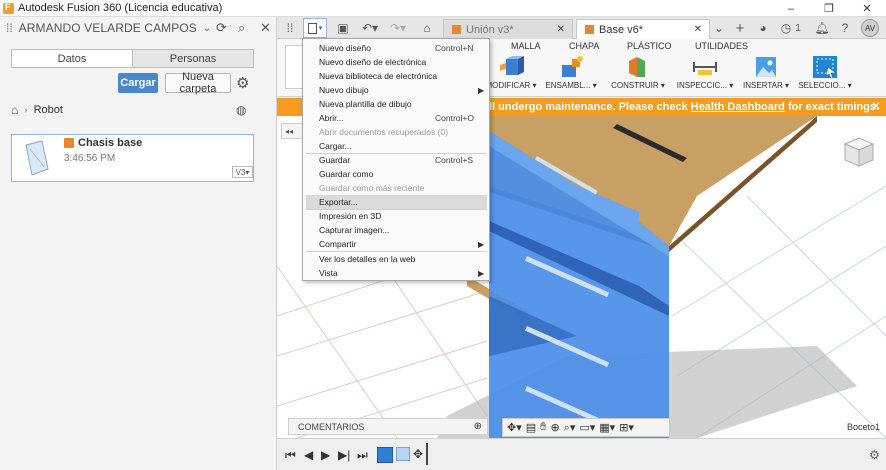  What do you see at coordinates (478, 426) in the screenshot?
I see `add-comment-icon: ⊕` at bounding box center [478, 426].